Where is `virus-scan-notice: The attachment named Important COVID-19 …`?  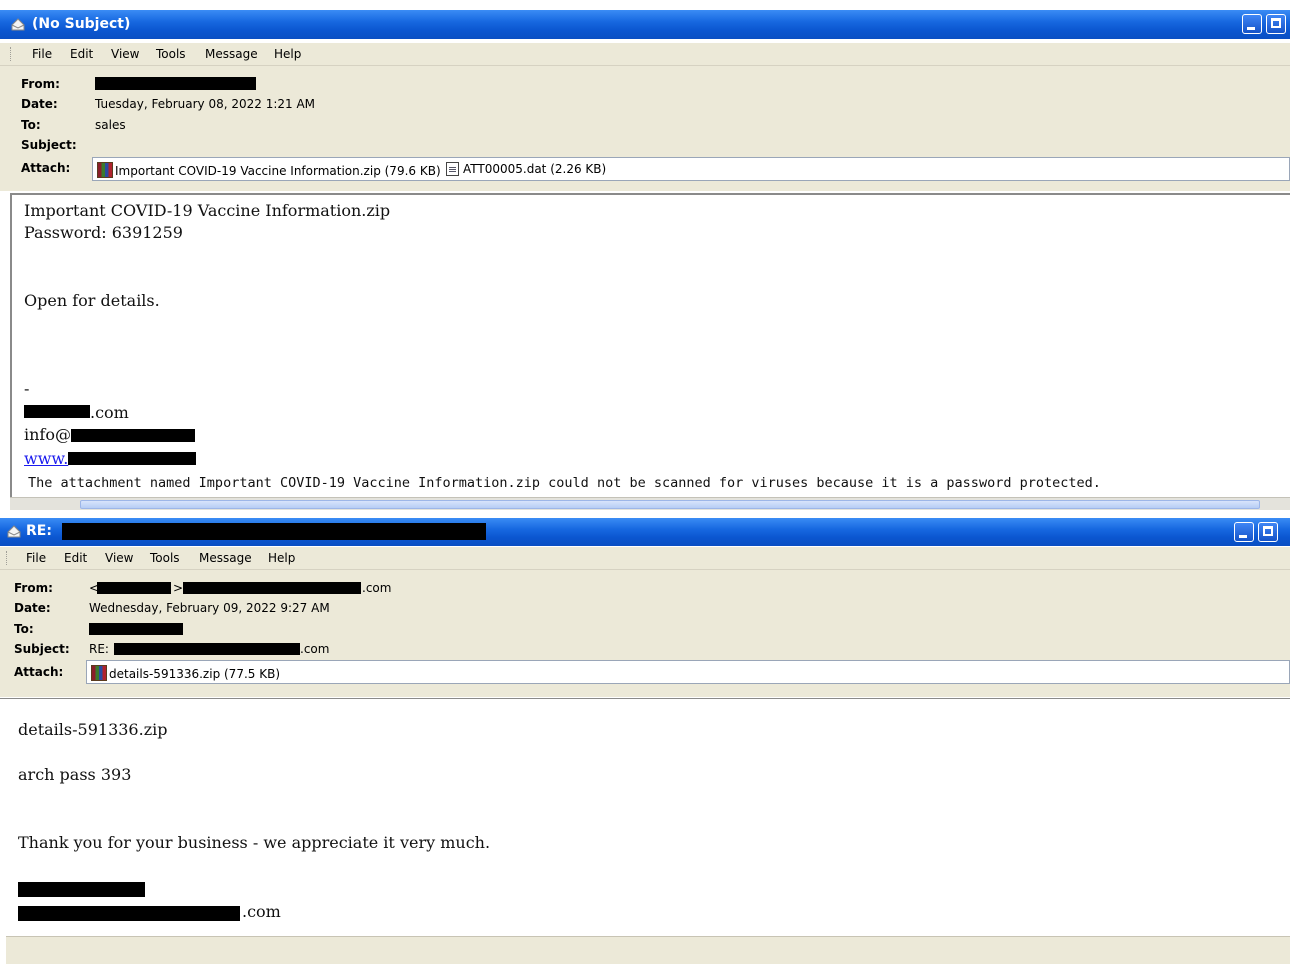 virus-scan-notice: The attachment named Important COVID-19 … is located at coordinates (564, 483).